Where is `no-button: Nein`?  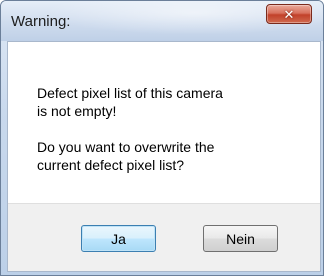
no-button: Nein is located at coordinates (240, 238).